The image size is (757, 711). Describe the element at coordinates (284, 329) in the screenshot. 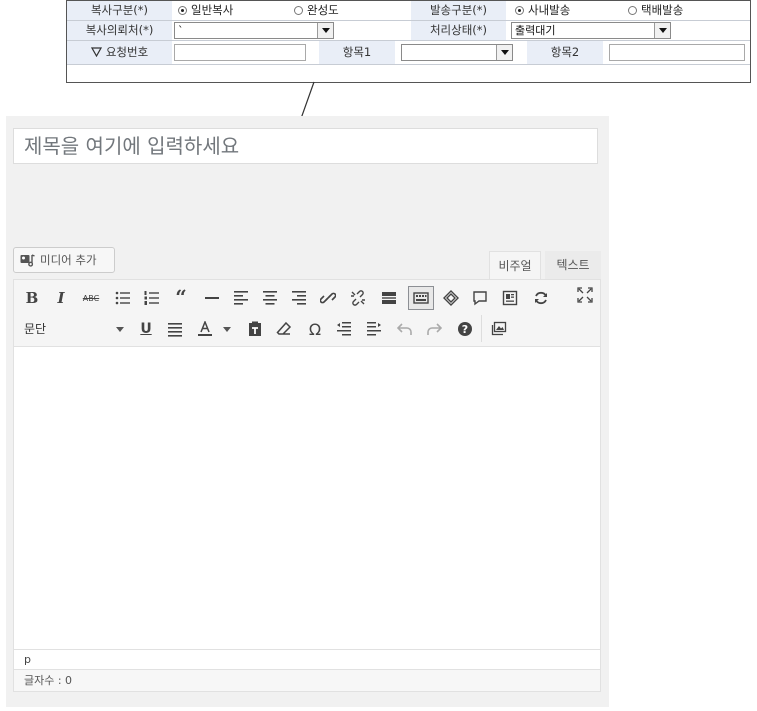

I see `clear-formatting-icon` at that location.